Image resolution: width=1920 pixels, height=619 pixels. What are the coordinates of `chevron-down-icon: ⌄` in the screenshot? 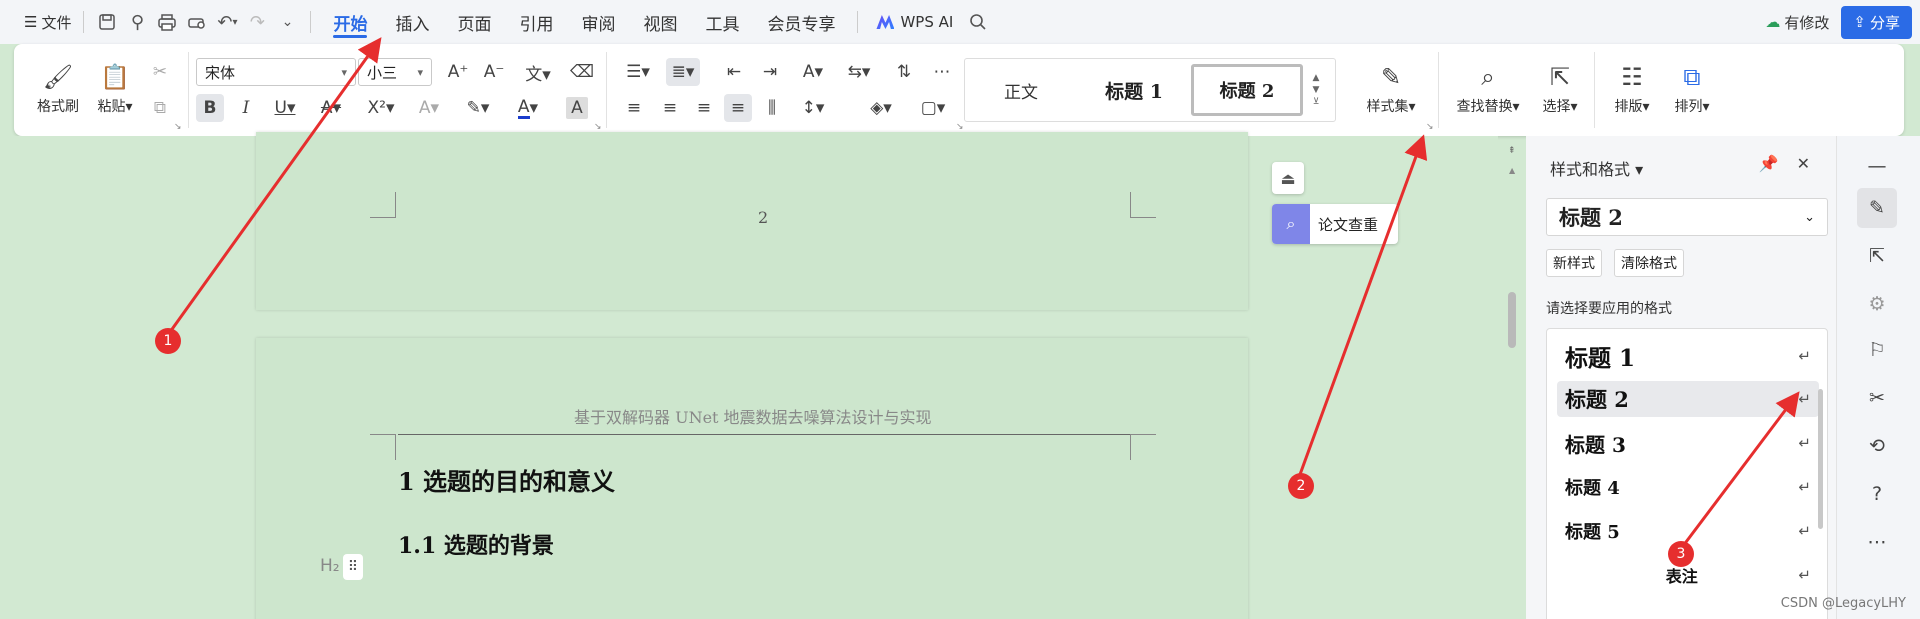 It's located at (287, 22).